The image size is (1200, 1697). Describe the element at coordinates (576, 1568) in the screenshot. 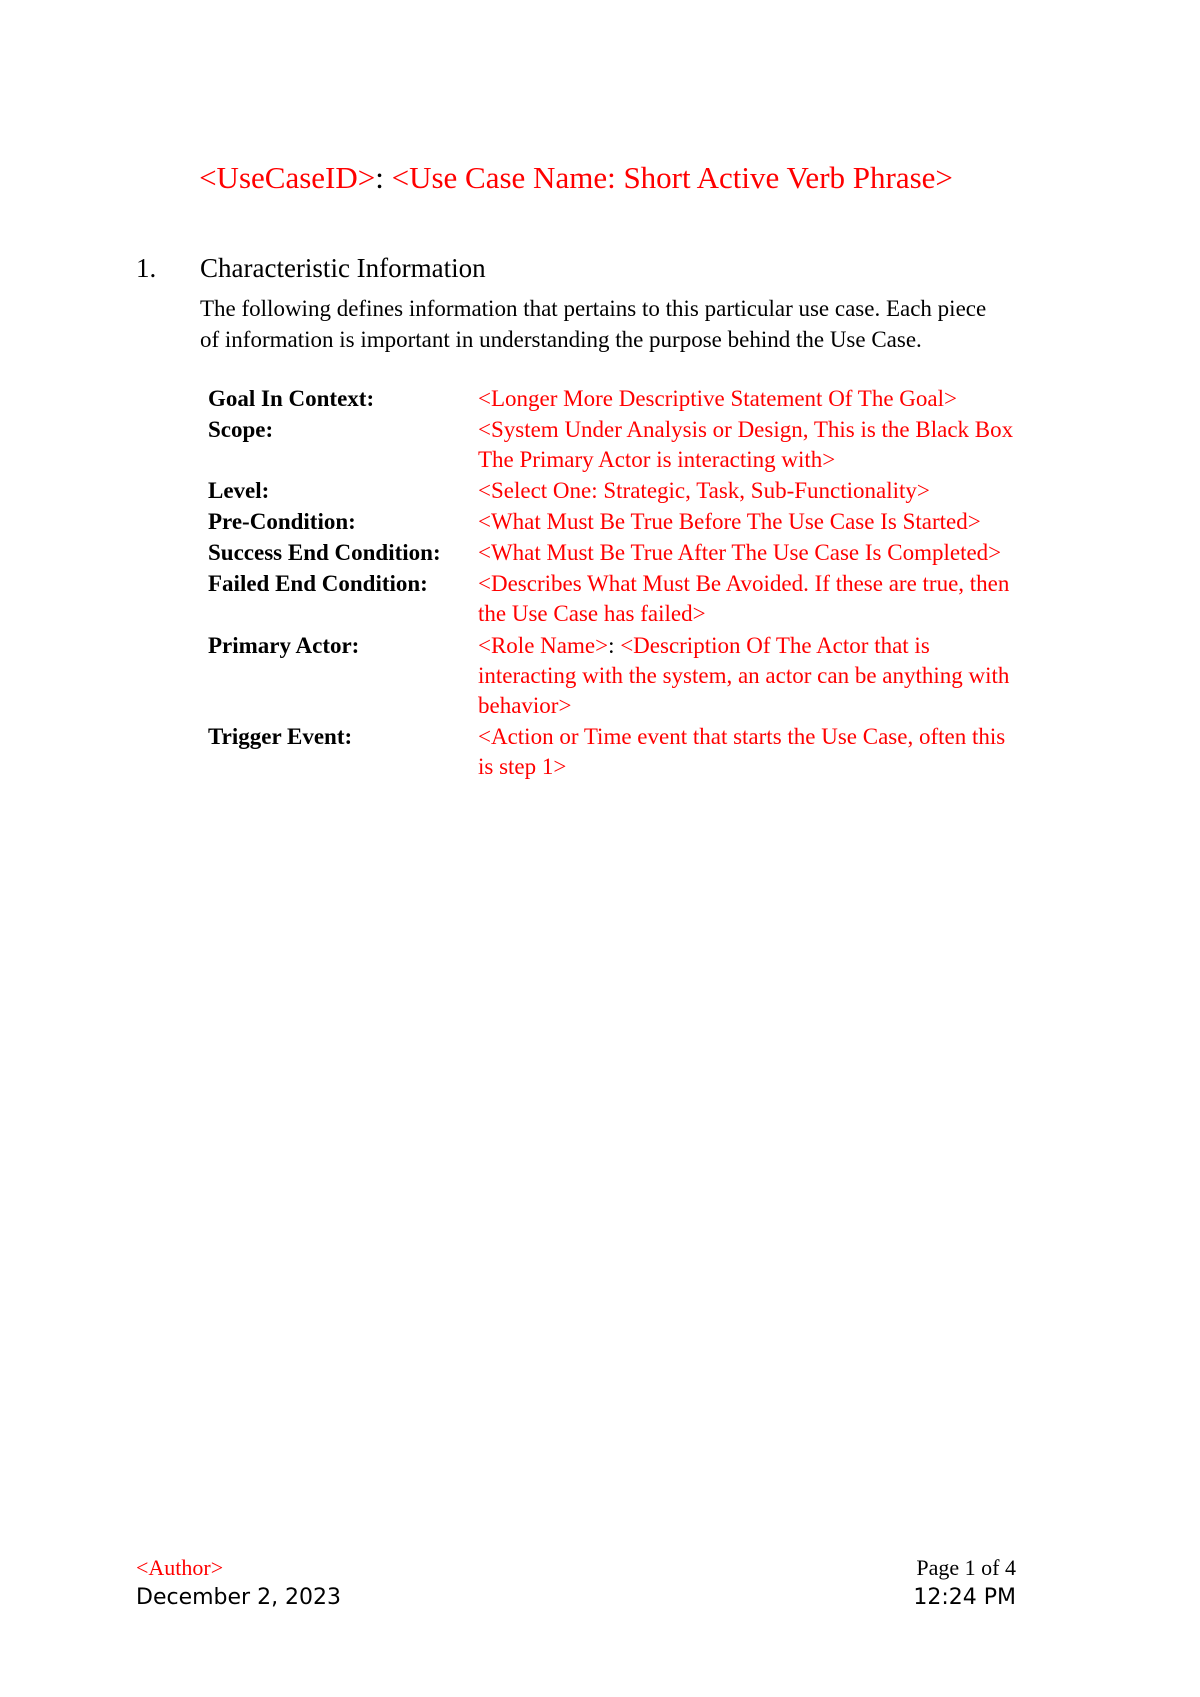

I see `footer-row-top: <Author> Page 1 of 4` at that location.